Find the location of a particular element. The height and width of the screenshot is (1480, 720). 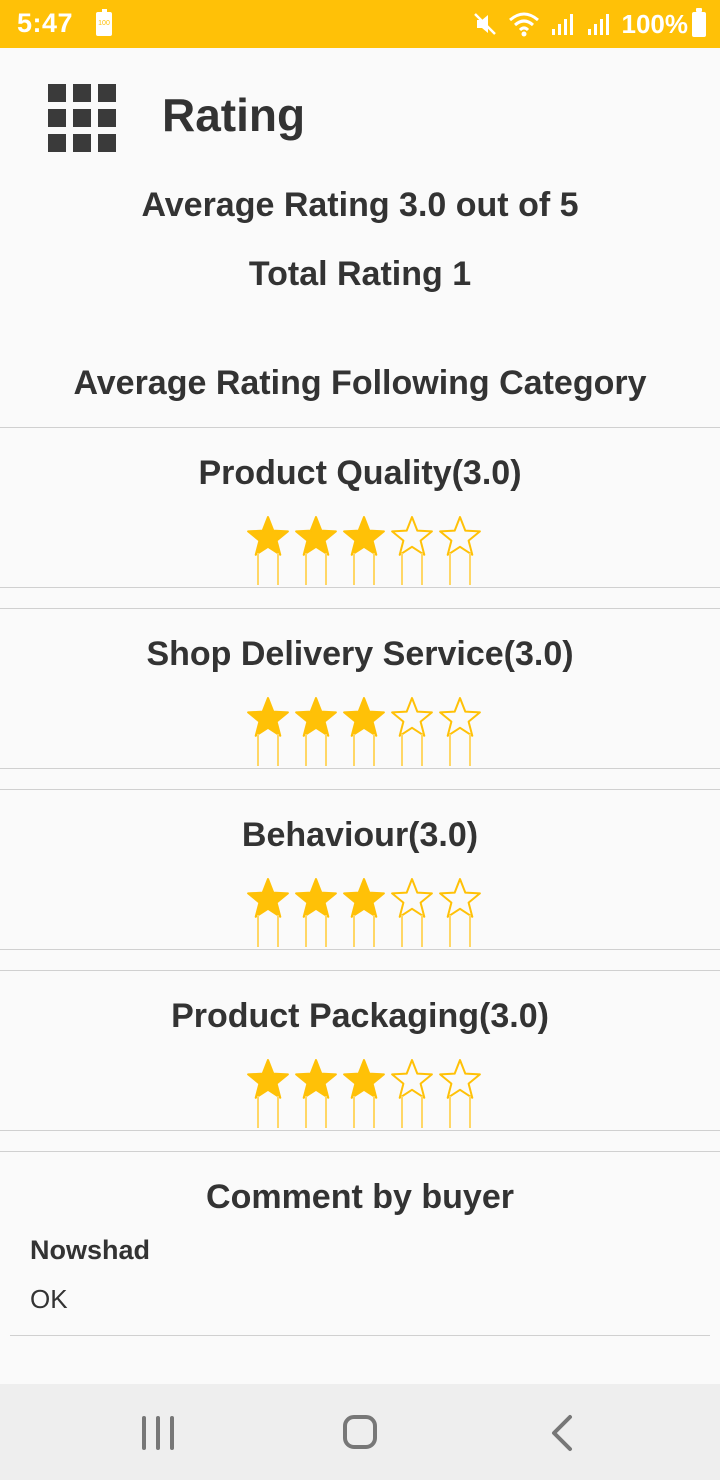

battery-icon is located at coordinates (699, 22).